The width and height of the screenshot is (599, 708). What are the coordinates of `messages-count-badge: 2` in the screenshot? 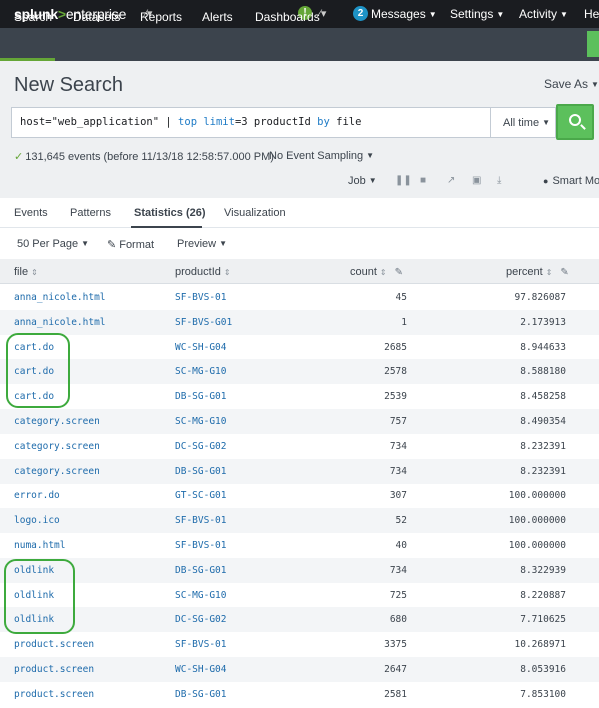 It's located at (360, 13).